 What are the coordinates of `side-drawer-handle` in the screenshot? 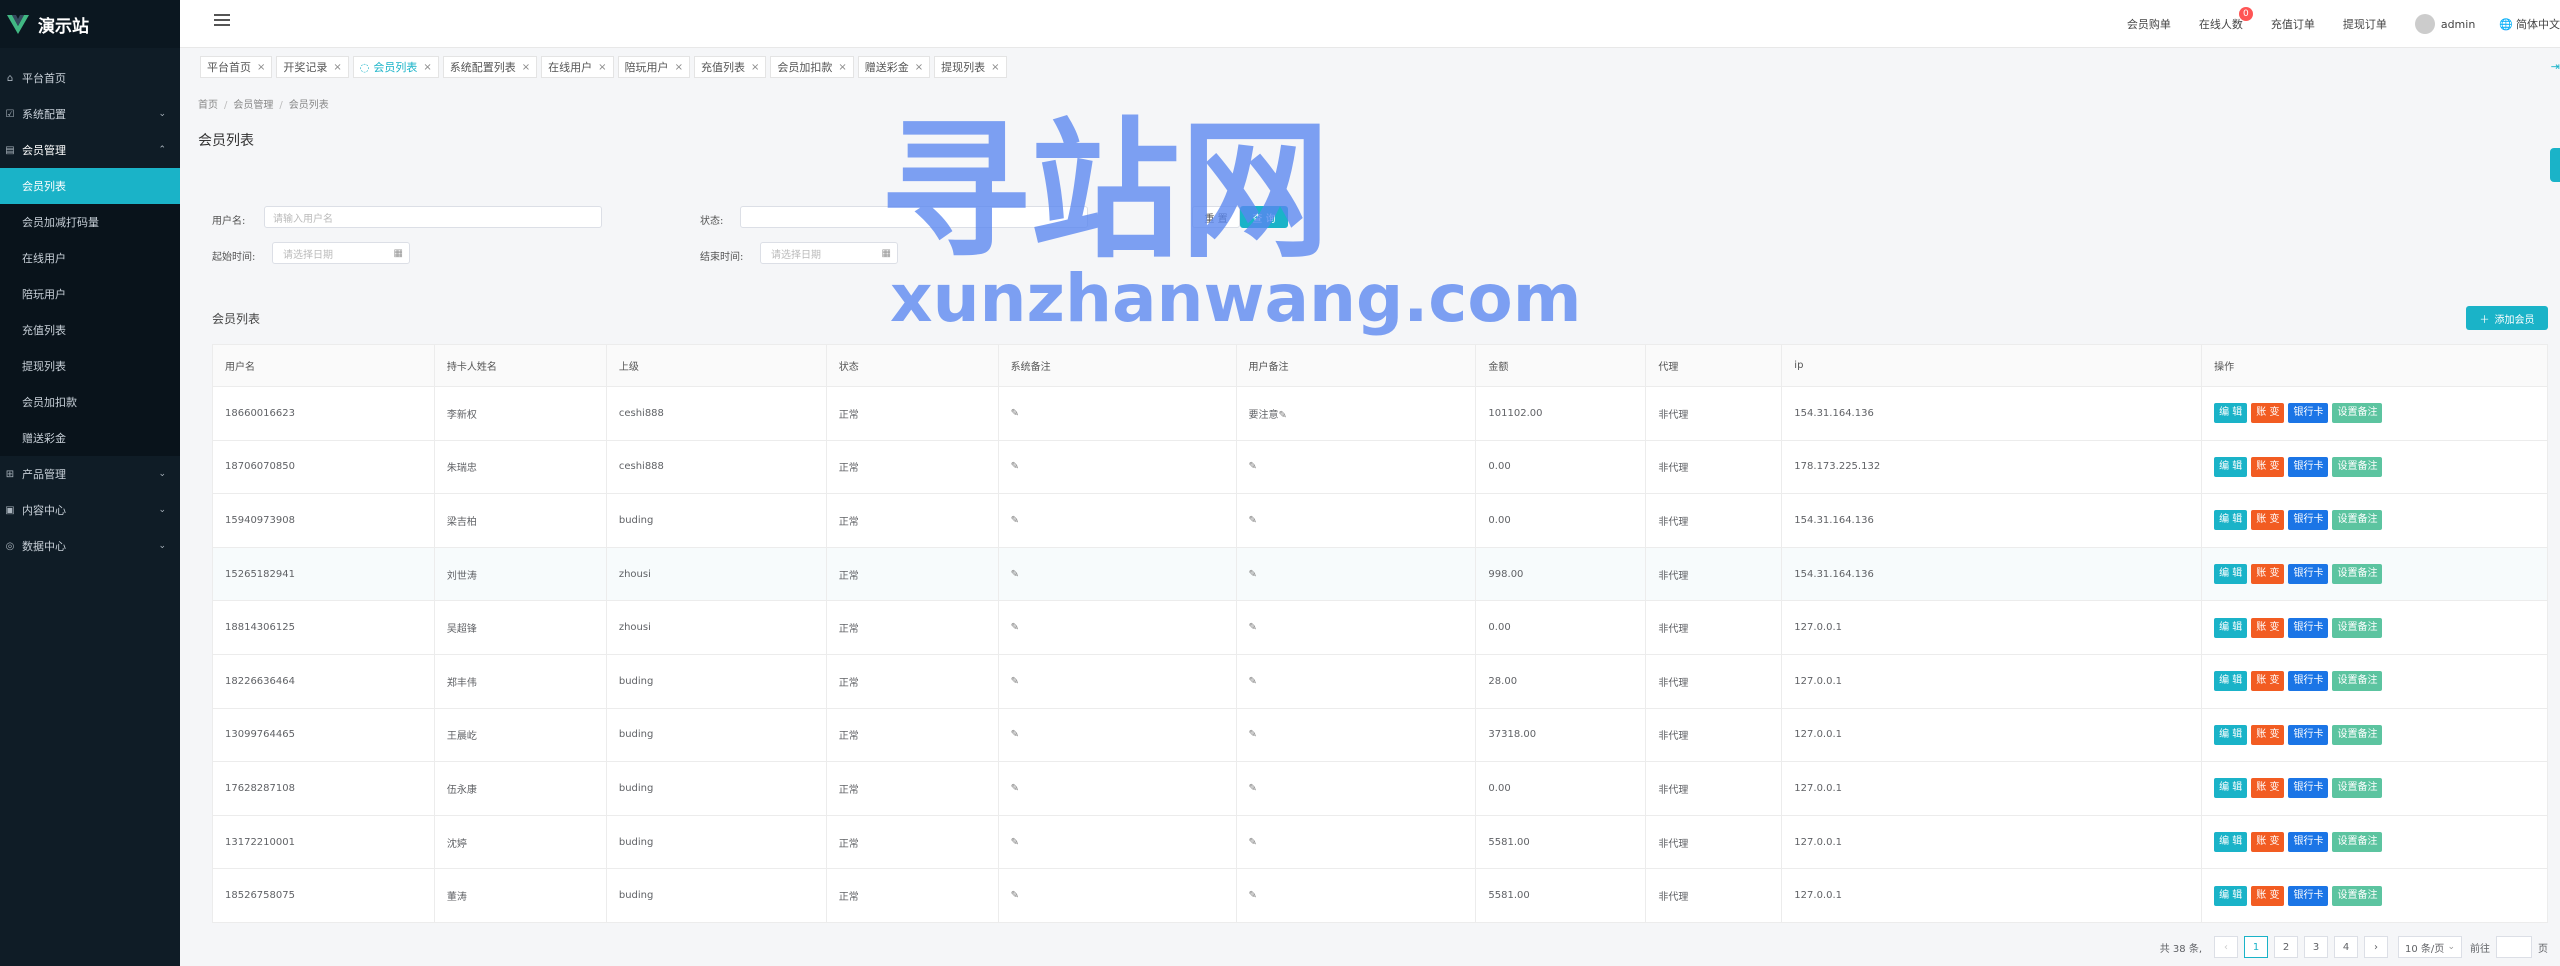 It's located at (2555, 165).